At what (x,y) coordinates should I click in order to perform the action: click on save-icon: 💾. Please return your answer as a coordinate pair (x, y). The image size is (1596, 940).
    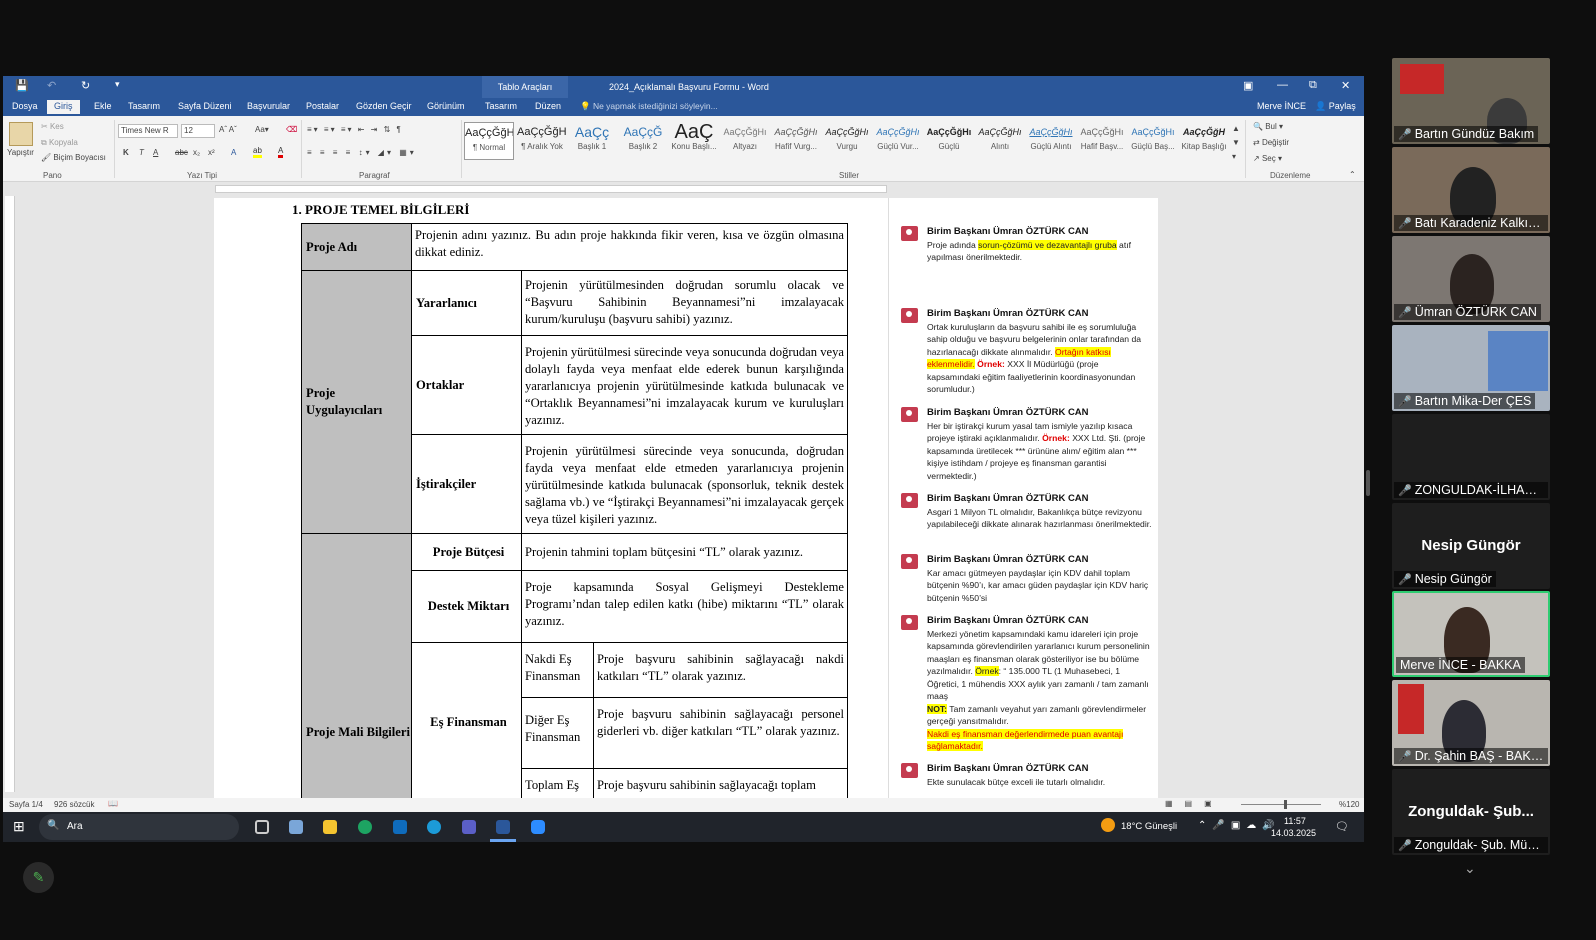
    Looking at the image, I should click on (22, 85).